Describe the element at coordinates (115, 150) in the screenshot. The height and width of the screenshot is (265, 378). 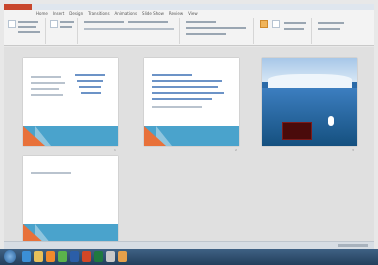
I see `slide-number-1: 1` at that location.